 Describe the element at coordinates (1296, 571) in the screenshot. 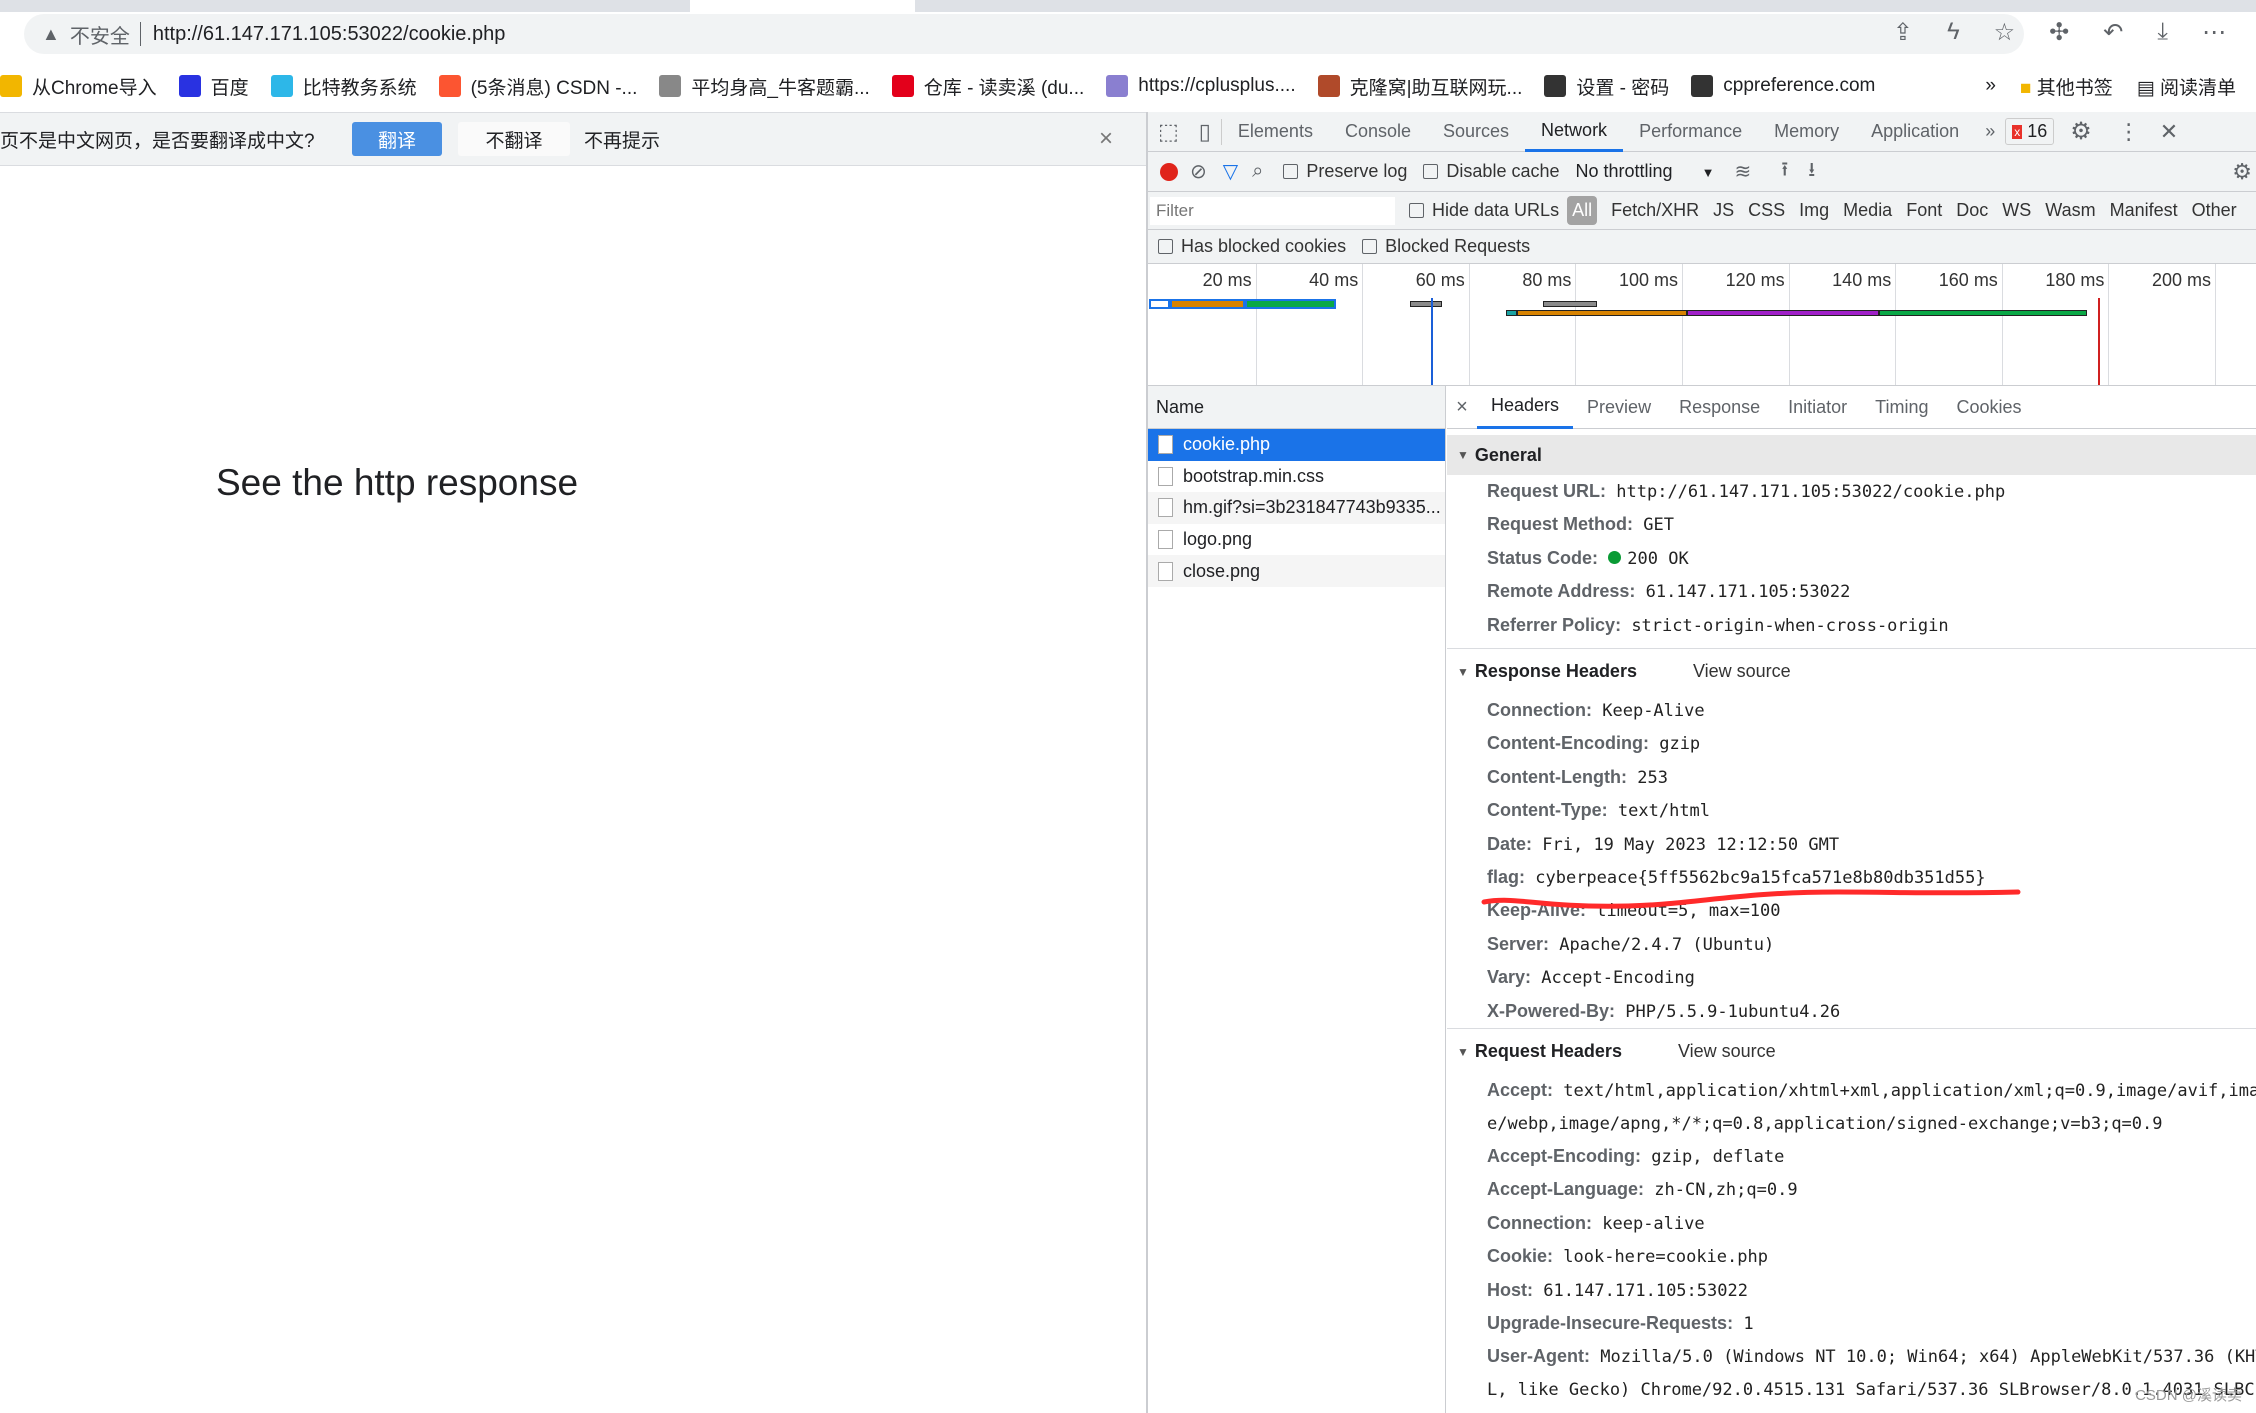

I see `request-row: close.png` at that location.